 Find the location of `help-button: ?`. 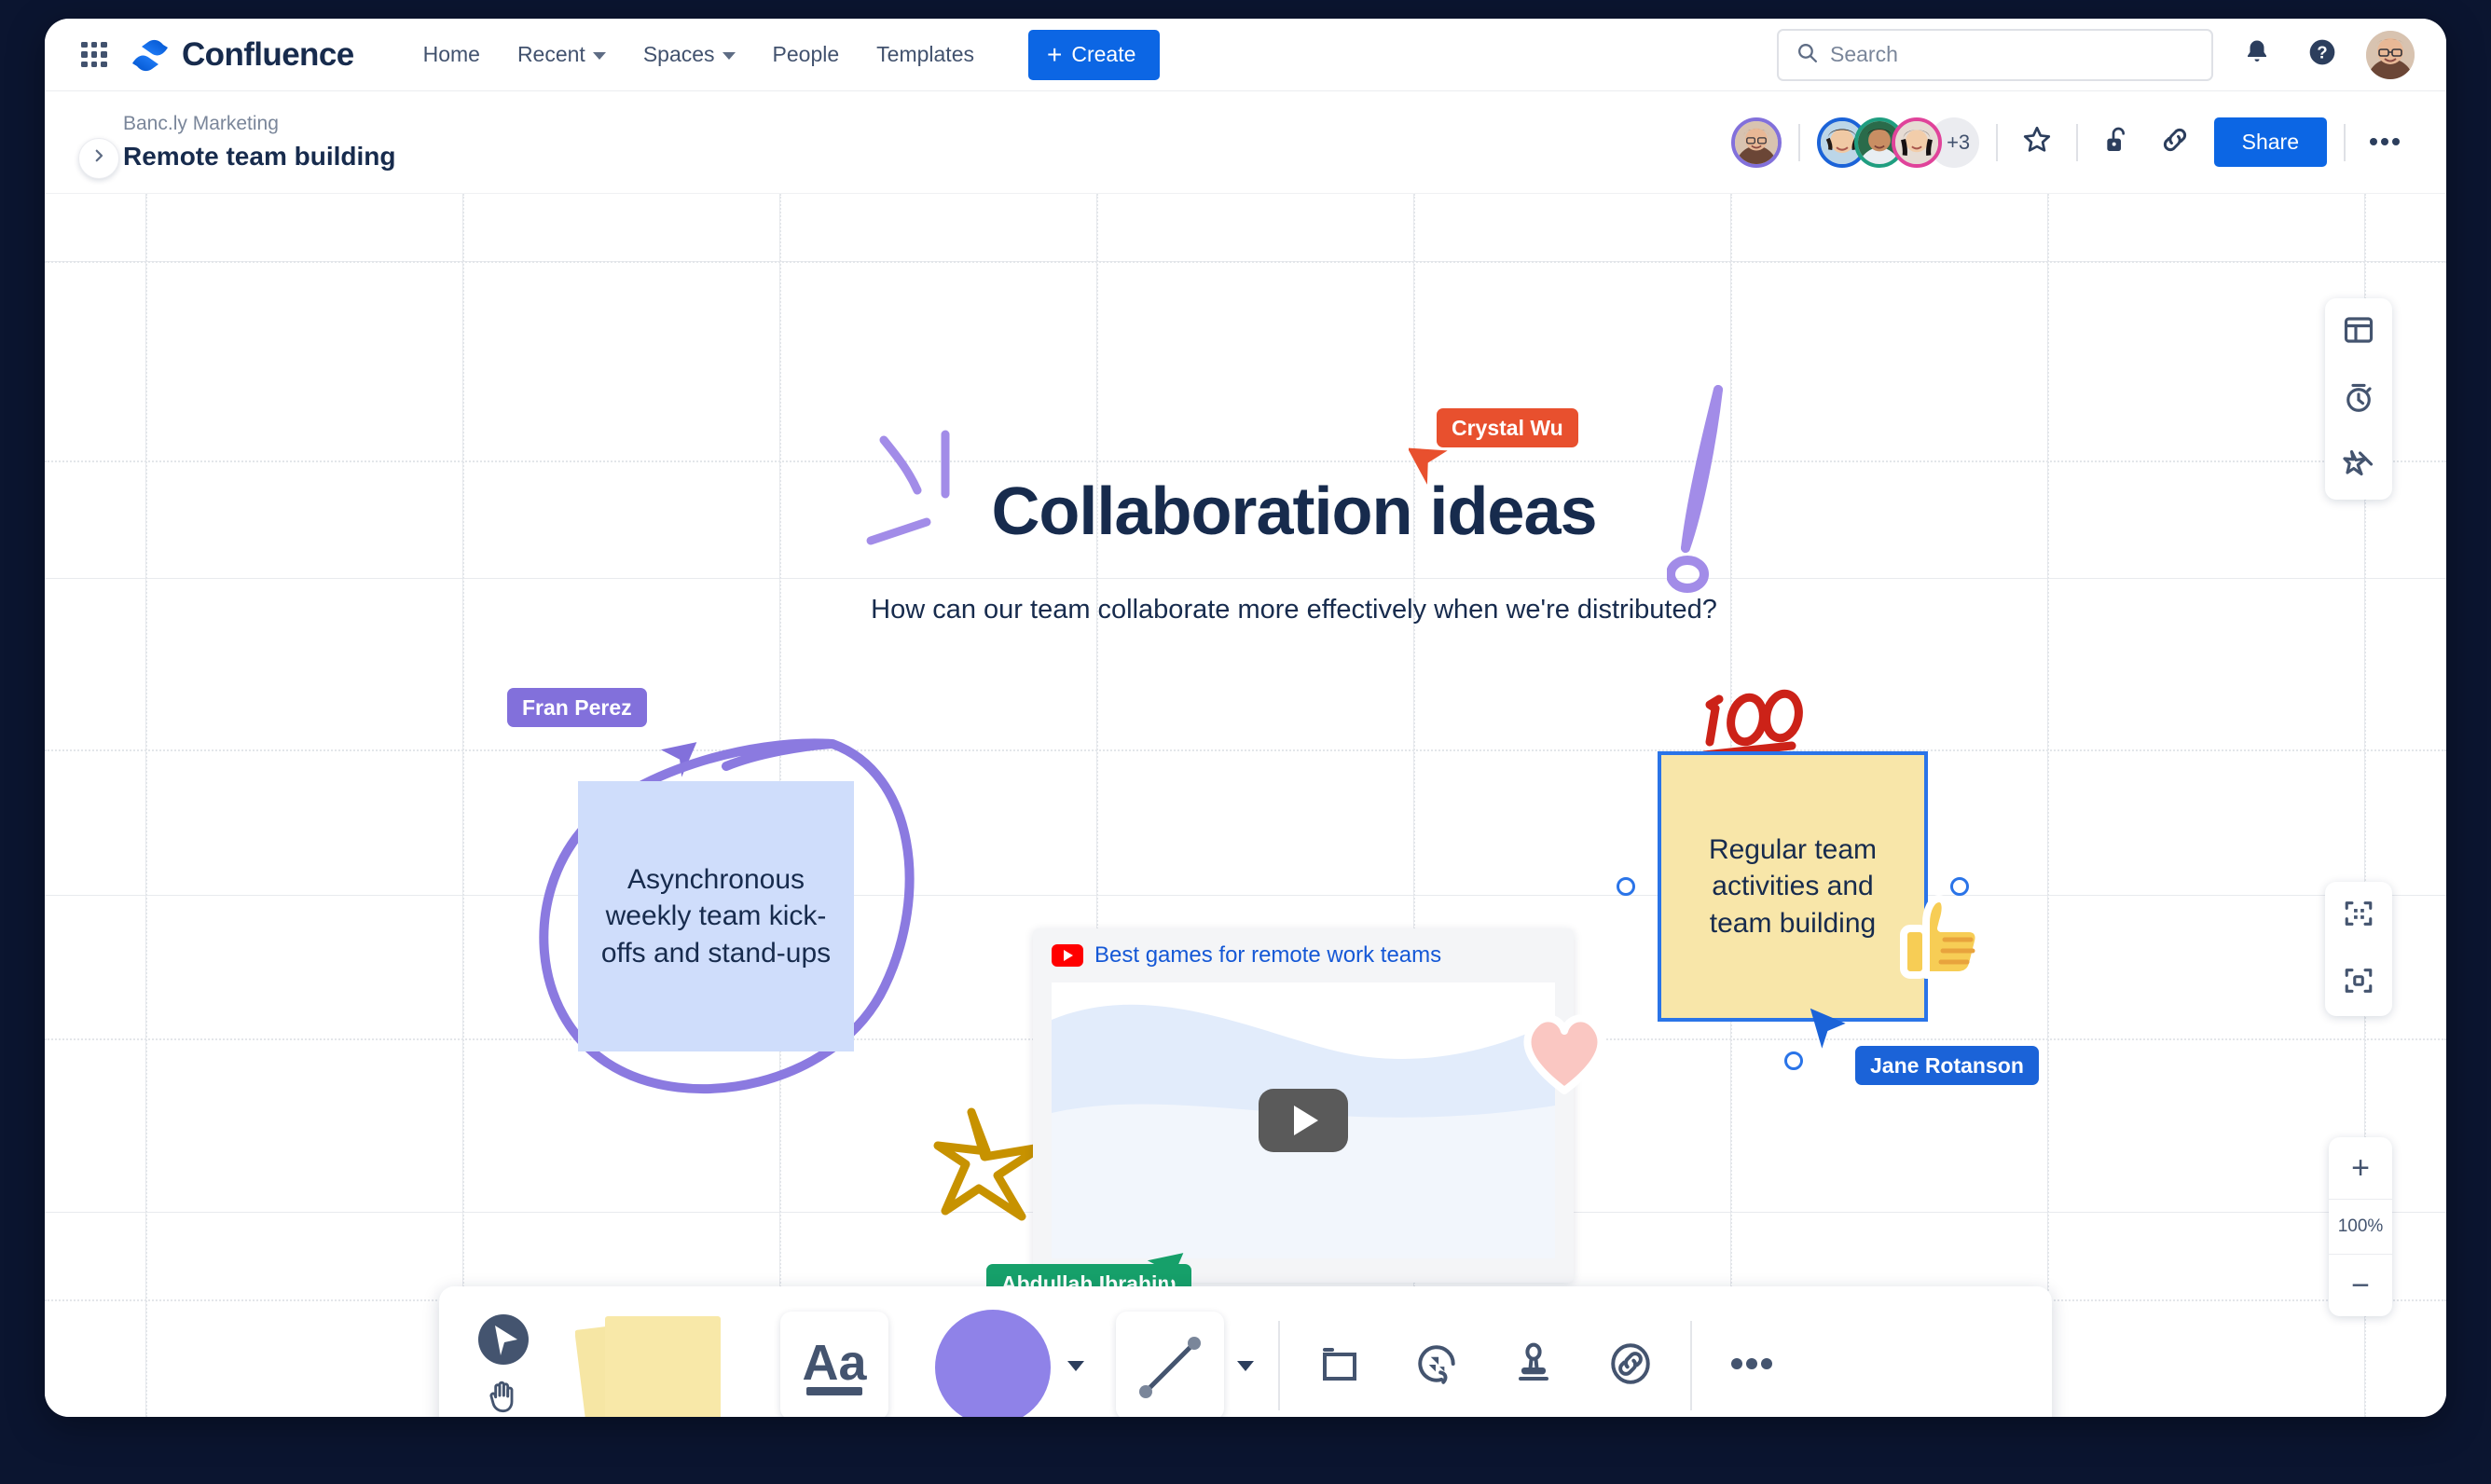

help-button: ? is located at coordinates (2322, 55).